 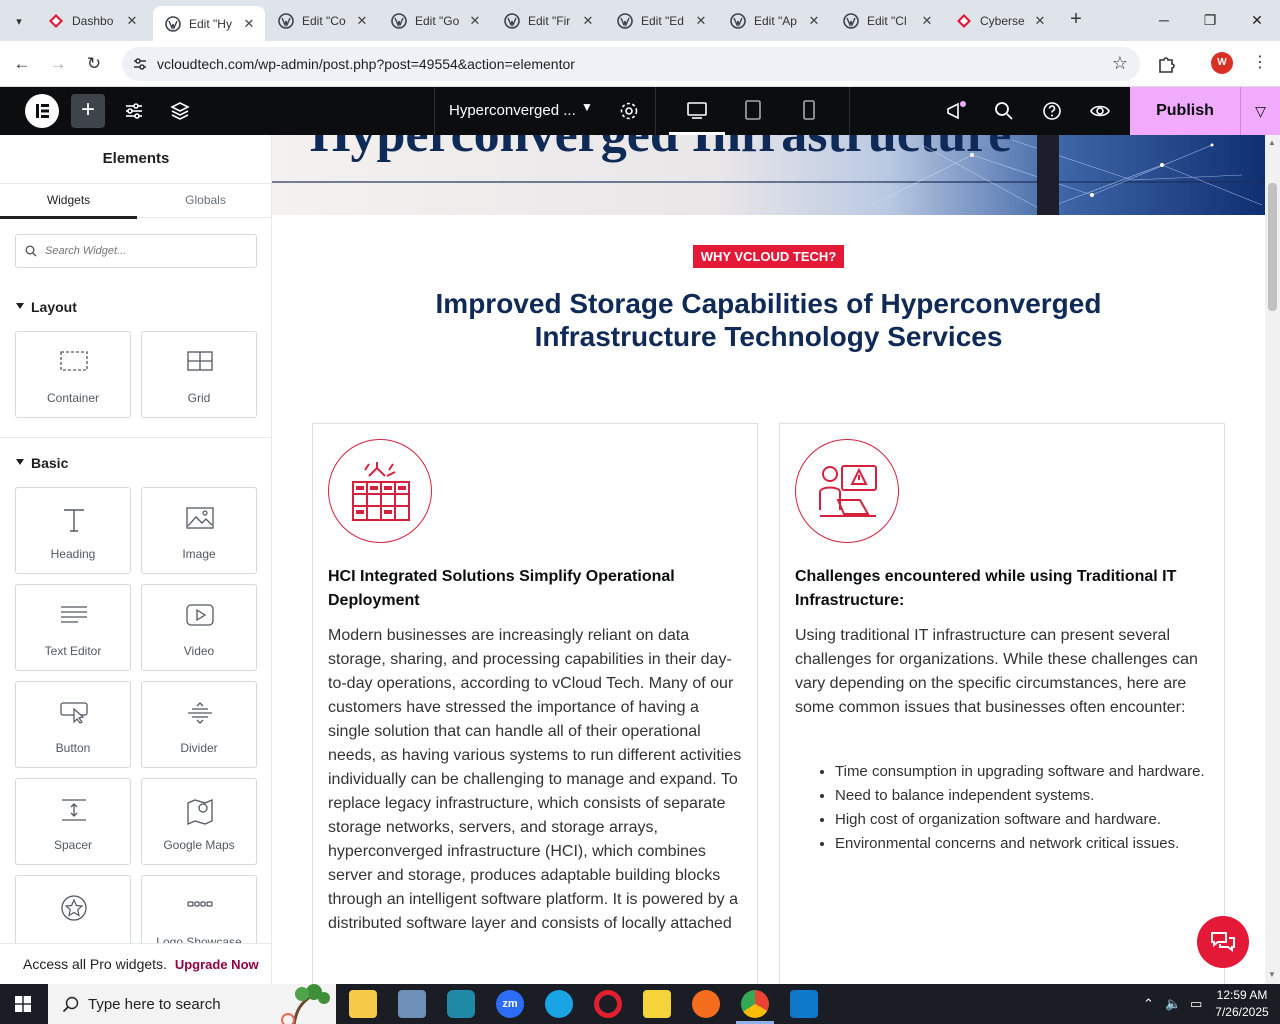 What do you see at coordinates (706, 1004) in the screenshot?
I see `firefox-icon` at bounding box center [706, 1004].